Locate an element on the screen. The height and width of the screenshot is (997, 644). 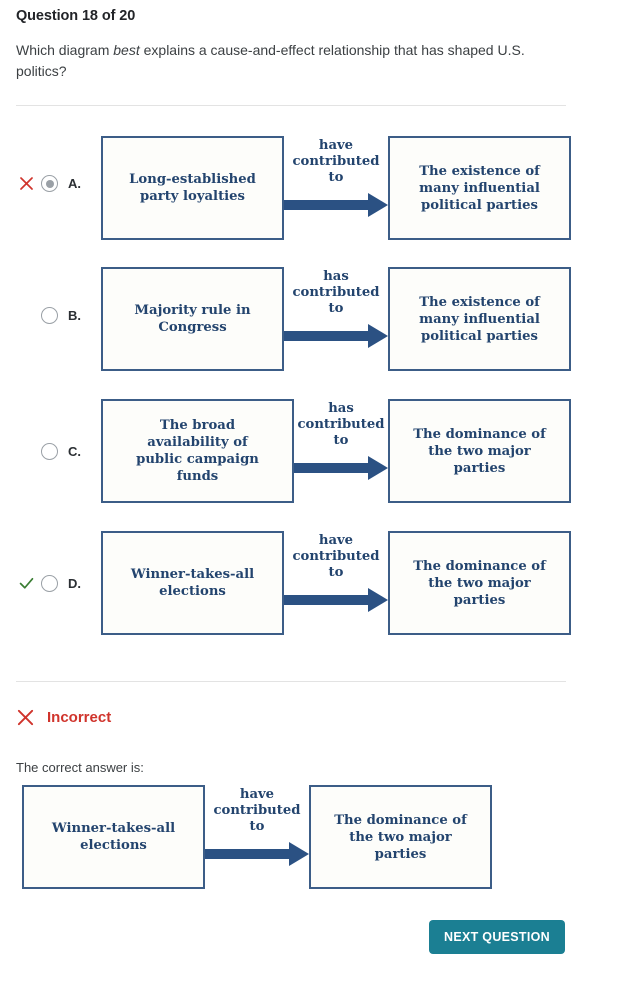
cause-text: Long-established party loyalties is located at coordinates (192, 188).